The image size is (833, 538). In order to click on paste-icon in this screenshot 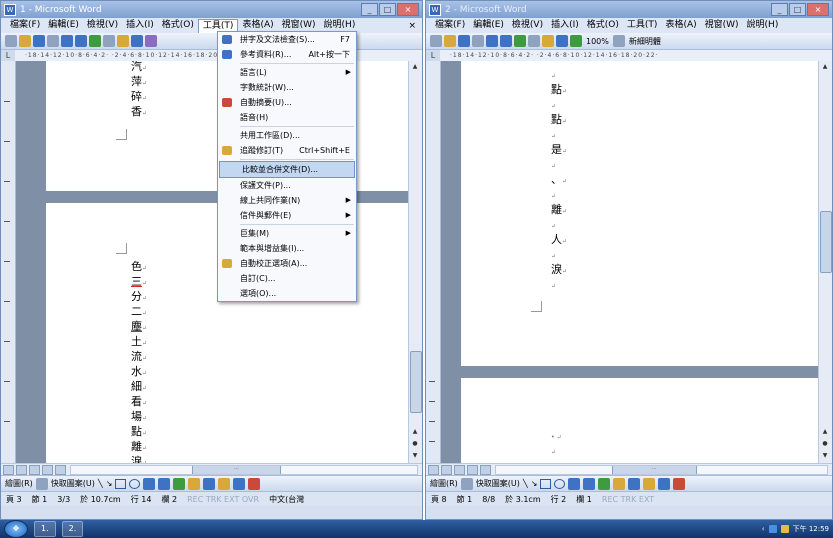, I will do `click(548, 41)`.